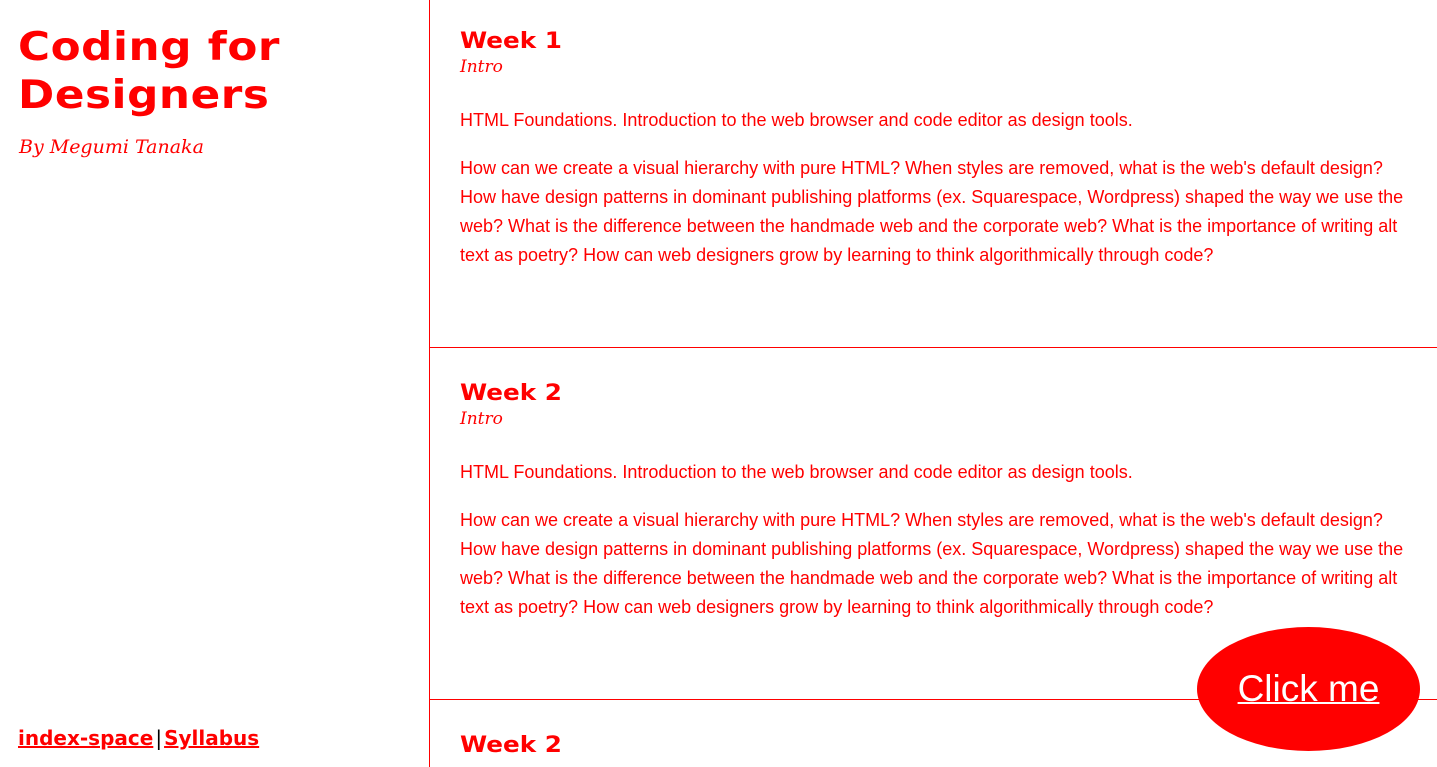 This screenshot has width=1437, height=767. What do you see at coordinates (511, 41) in the screenshot?
I see `week-title: Week 1` at bounding box center [511, 41].